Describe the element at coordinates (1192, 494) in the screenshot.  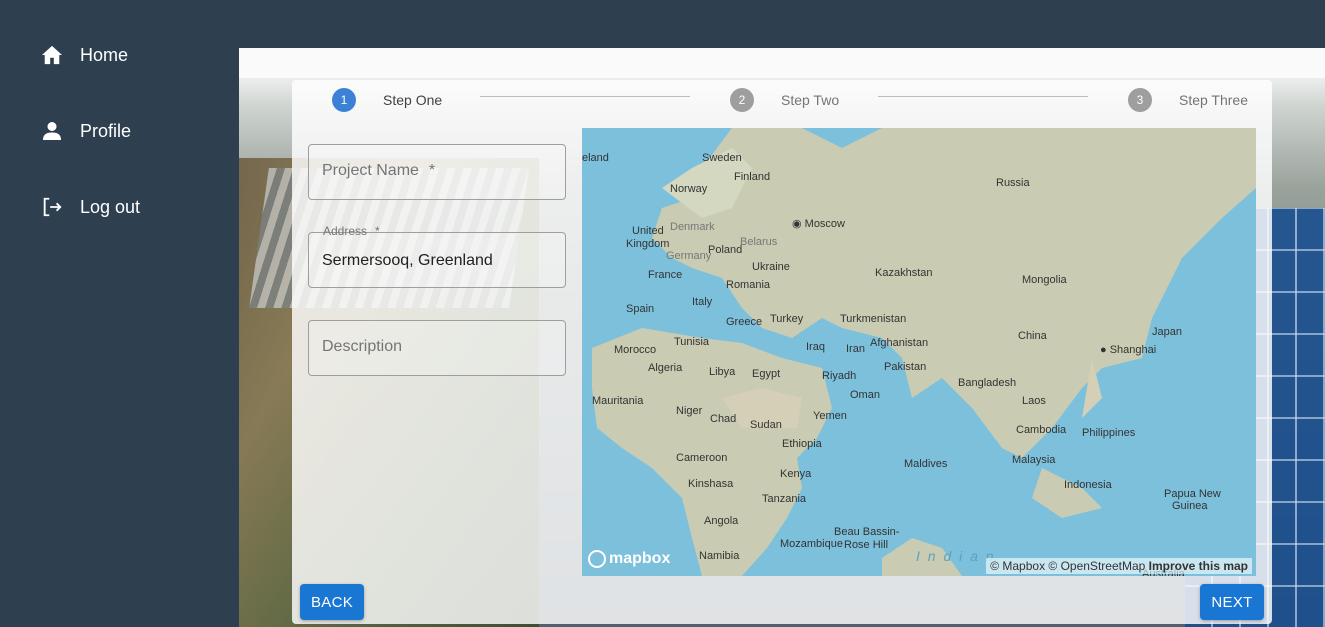
I see `map-label: Papua New` at that location.